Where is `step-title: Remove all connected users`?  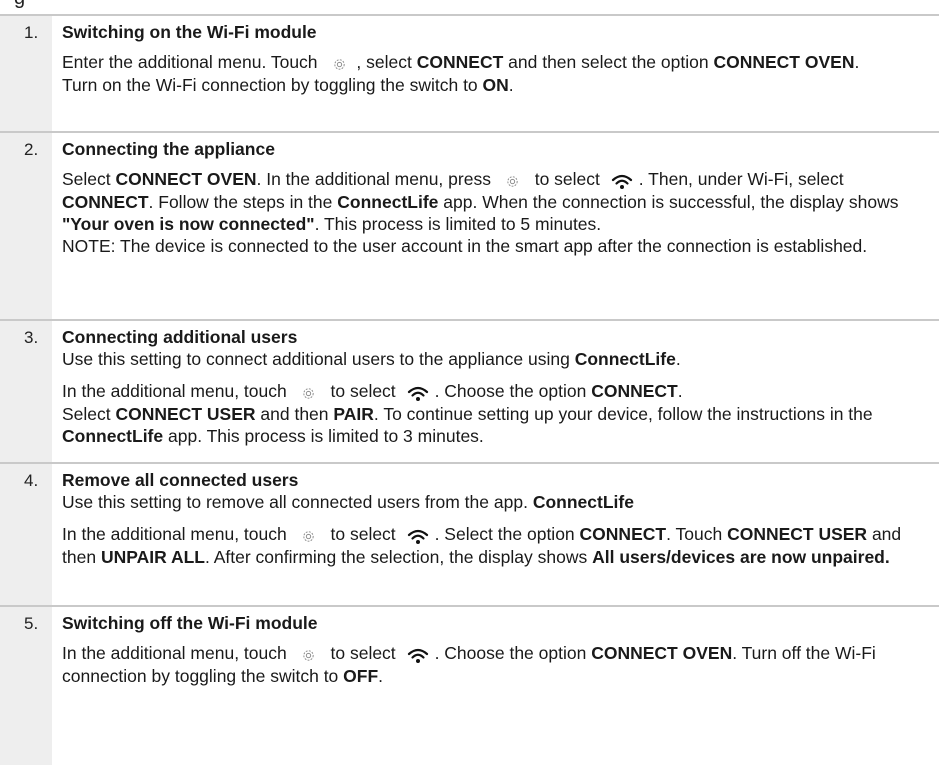 step-title: Remove all connected users is located at coordinates (180, 480).